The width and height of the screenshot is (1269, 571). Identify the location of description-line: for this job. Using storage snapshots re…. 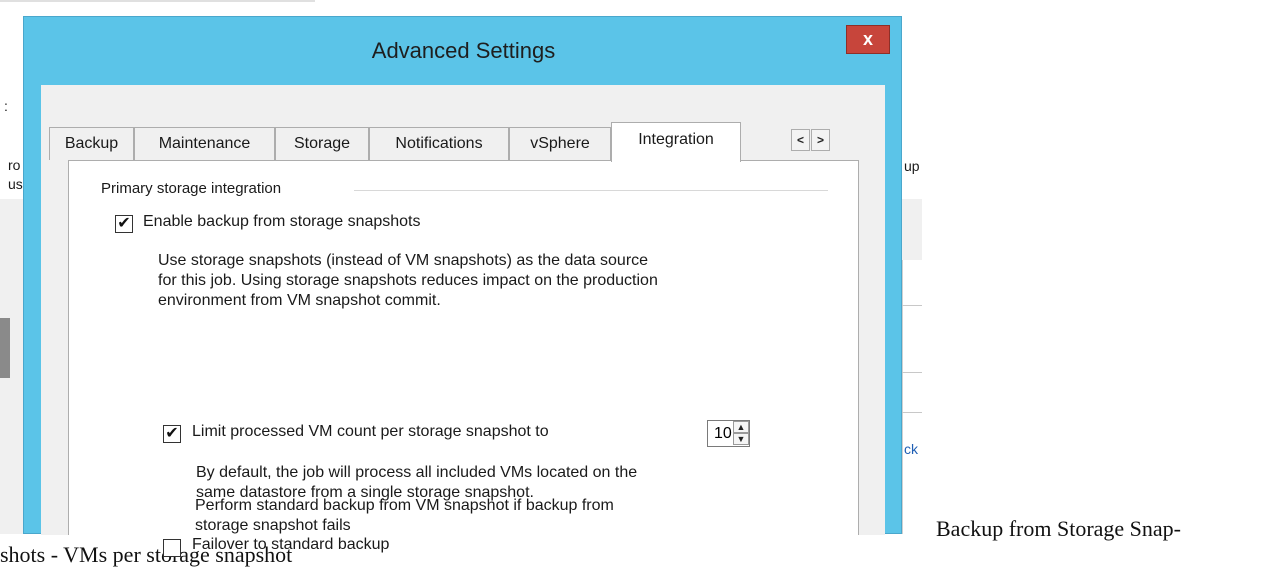
(408, 280).